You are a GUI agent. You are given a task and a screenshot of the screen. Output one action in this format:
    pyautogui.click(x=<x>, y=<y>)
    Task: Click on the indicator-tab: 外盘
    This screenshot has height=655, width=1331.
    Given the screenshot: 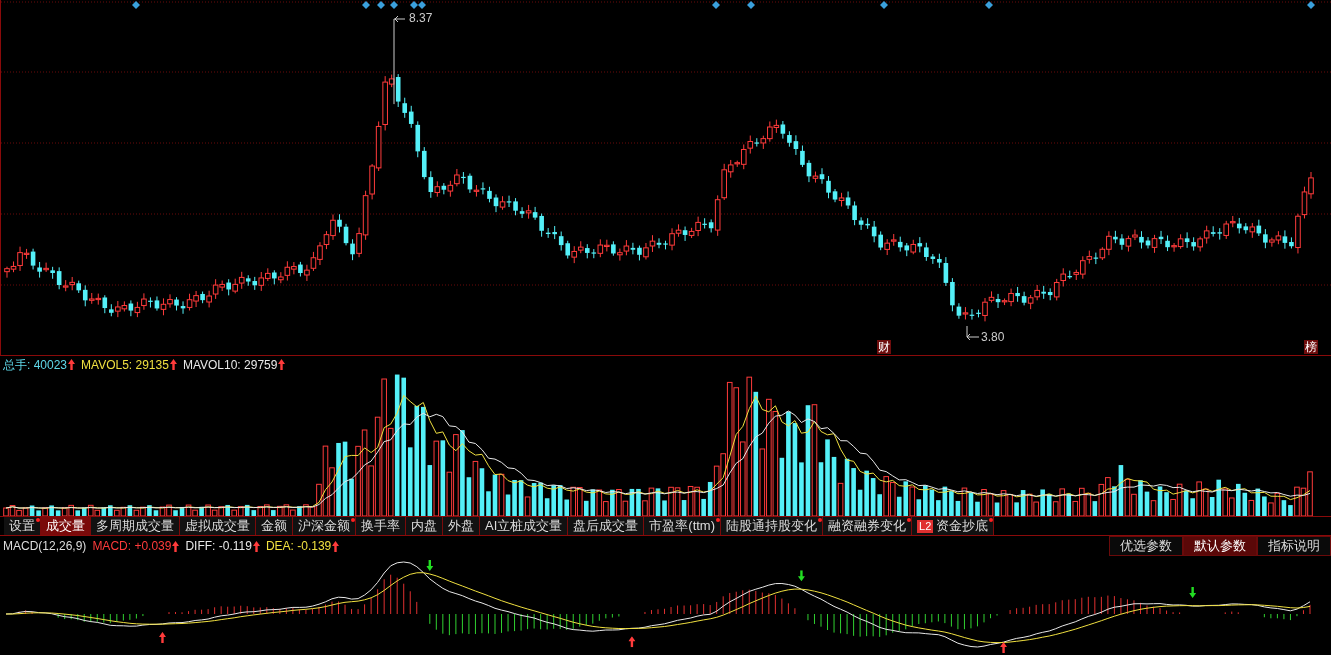 What is the action you would take?
    pyautogui.click(x=461, y=526)
    